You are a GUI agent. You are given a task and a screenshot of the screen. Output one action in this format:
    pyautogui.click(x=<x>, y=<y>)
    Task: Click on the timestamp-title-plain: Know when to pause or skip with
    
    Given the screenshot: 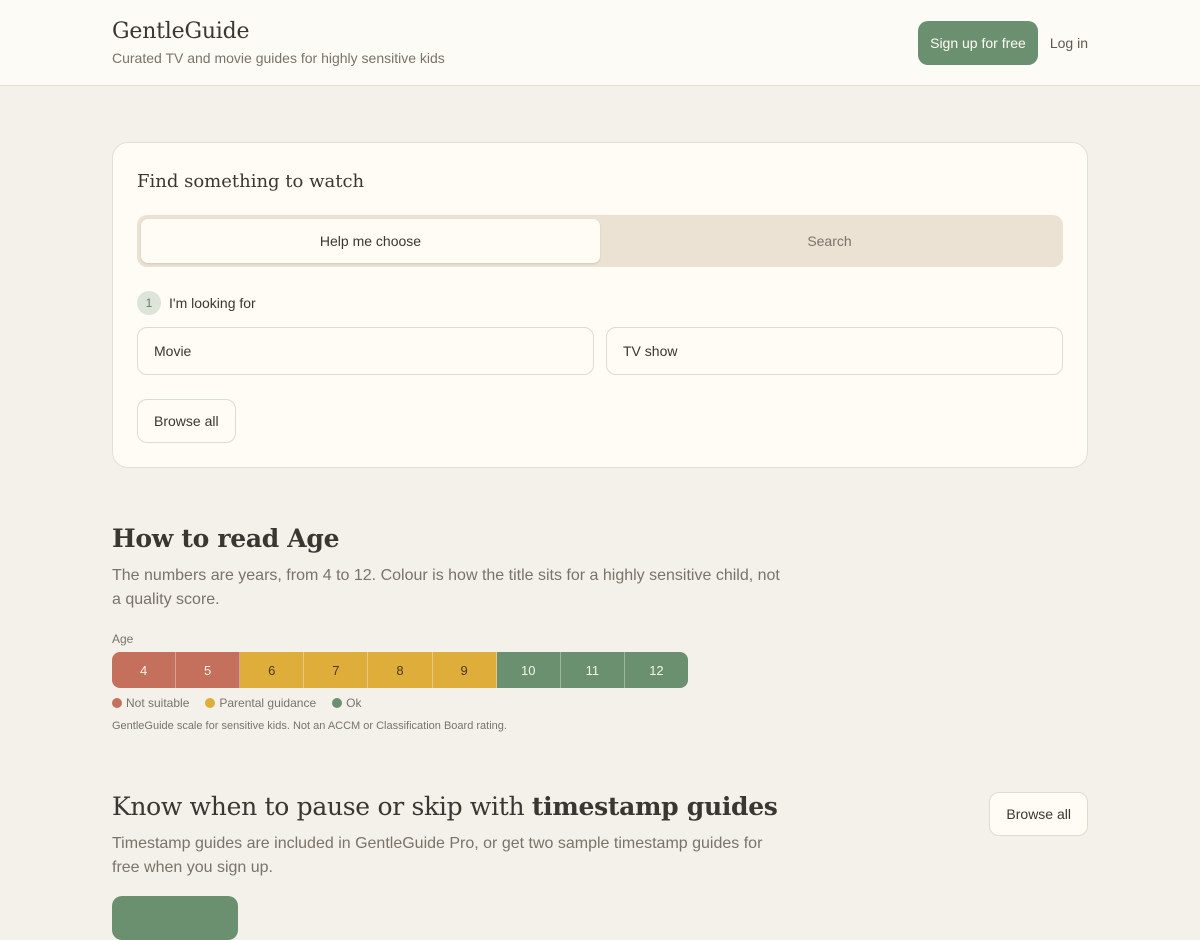 What is the action you would take?
    pyautogui.click(x=322, y=806)
    